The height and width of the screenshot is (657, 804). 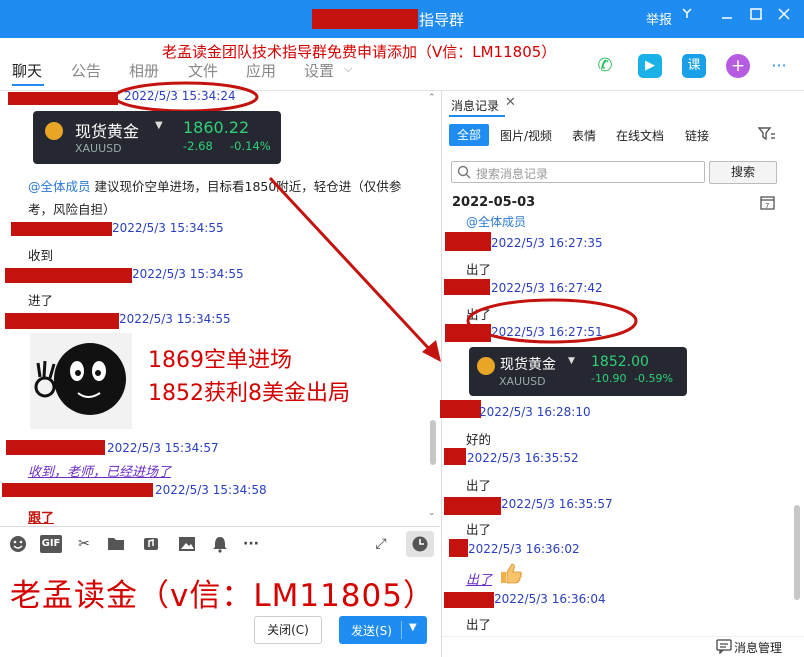 What do you see at coordinates (28, 85) in the screenshot?
I see `active-tab-indicator` at bounding box center [28, 85].